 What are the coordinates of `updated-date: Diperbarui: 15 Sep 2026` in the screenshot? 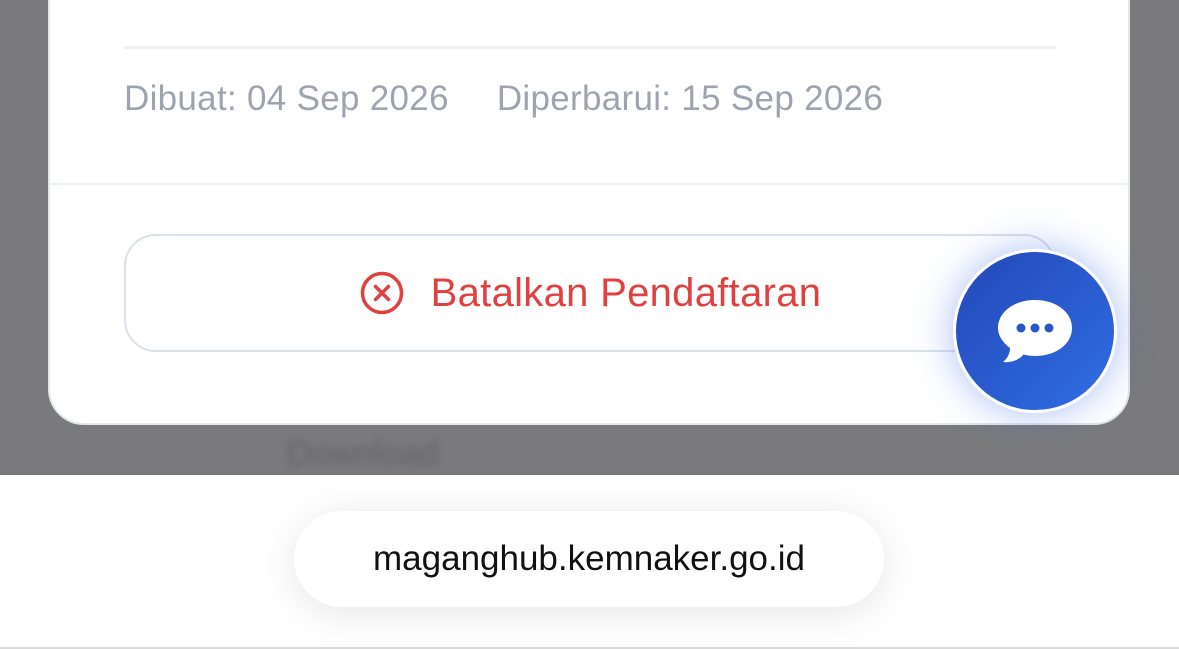 It's located at (690, 98).